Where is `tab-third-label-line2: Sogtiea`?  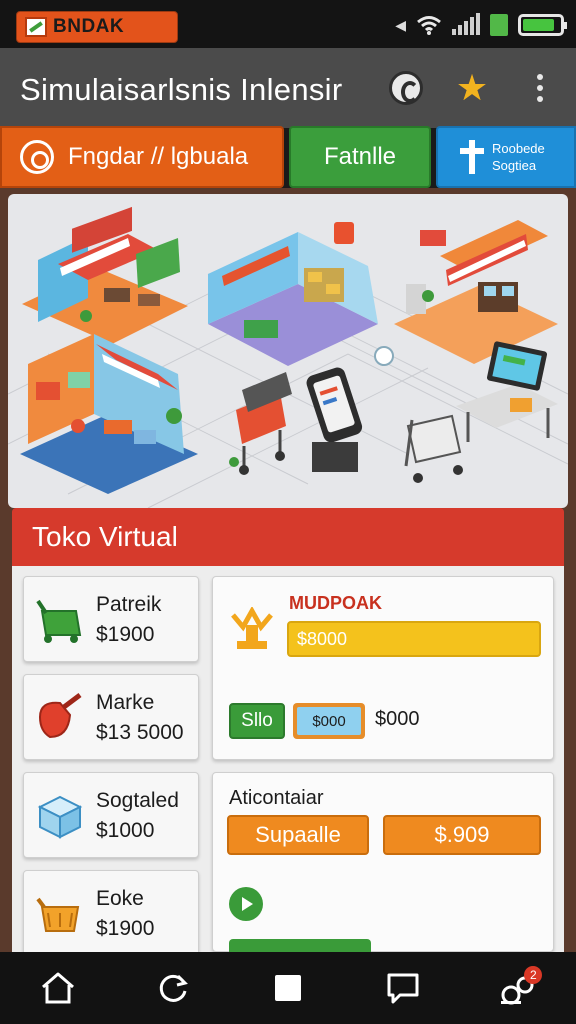
tab-third-label-line2: Sogtiea is located at coordinates (514, 165).